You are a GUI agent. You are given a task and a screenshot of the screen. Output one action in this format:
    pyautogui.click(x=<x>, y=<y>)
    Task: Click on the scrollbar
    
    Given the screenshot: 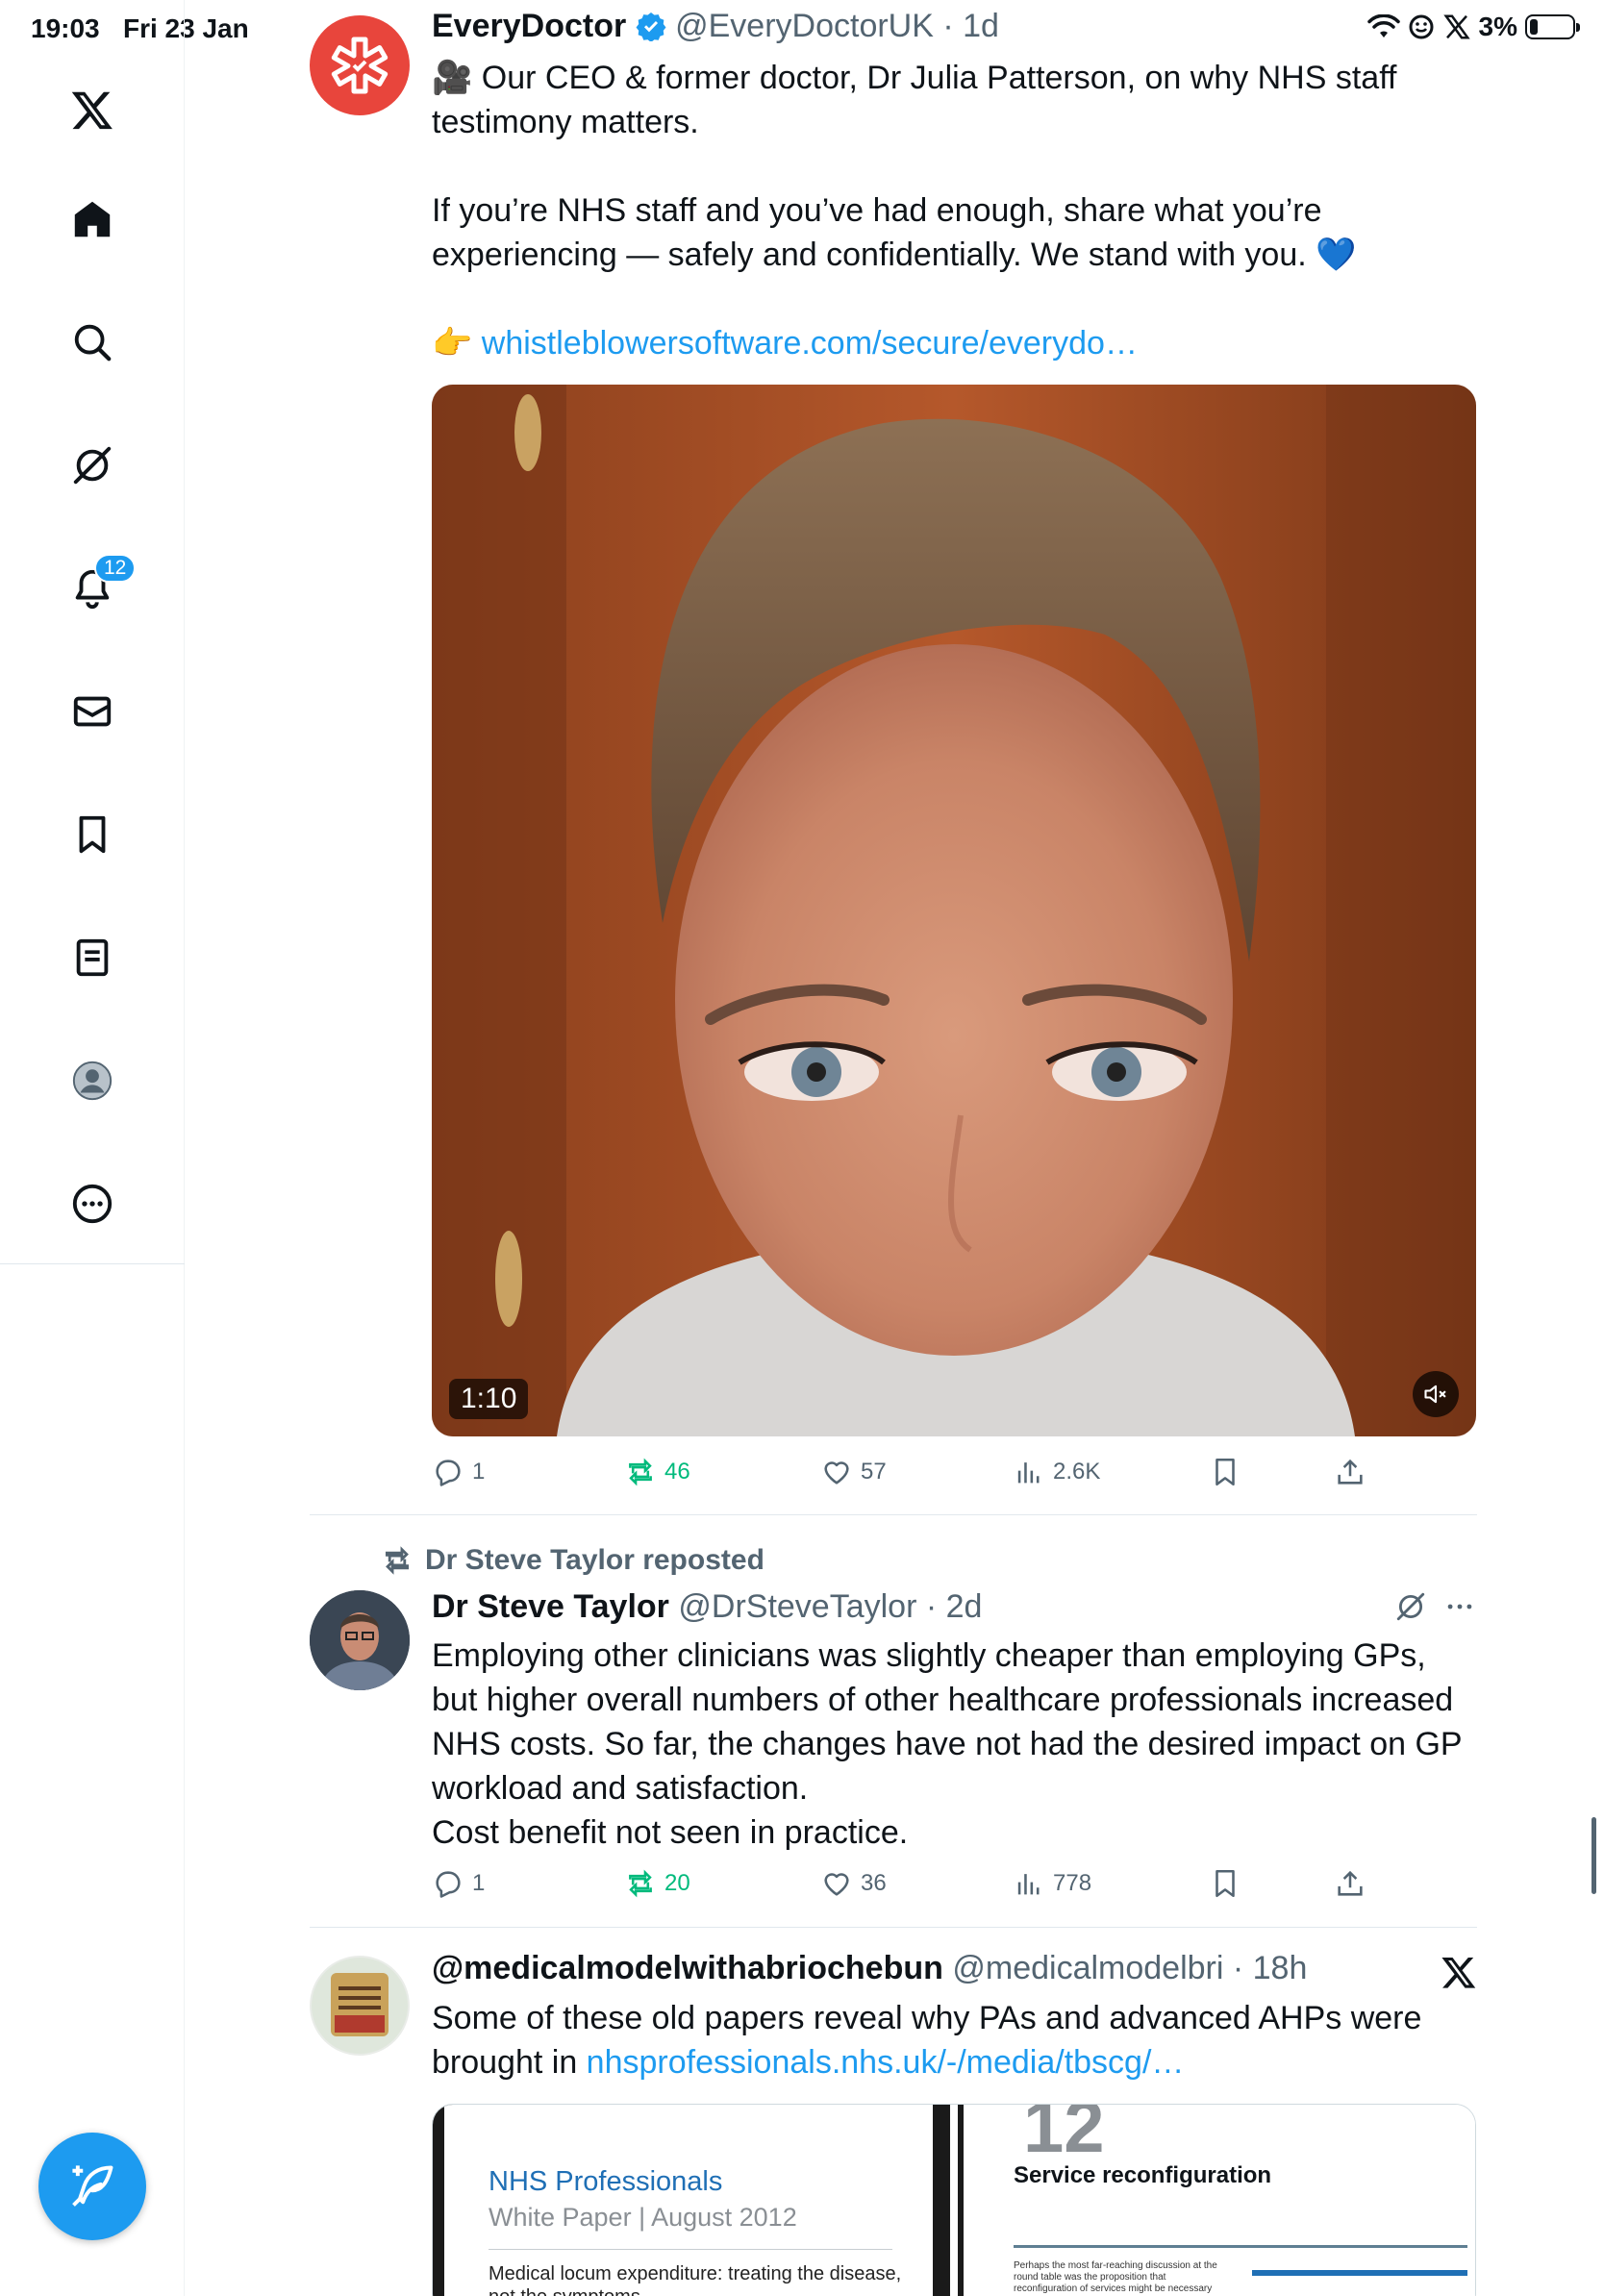 What is the action you would take?
    pyautogui.click(x=1593, y=1855)
    